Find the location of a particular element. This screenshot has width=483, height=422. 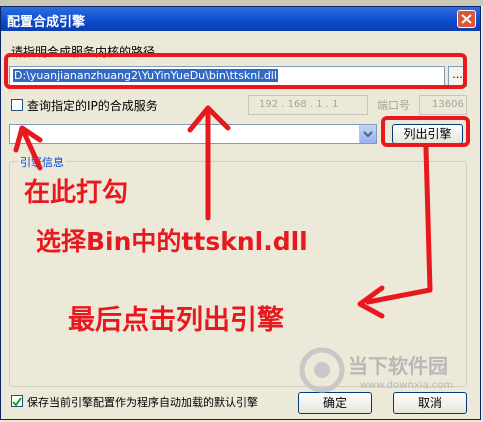

close-icon is located at coordinates (466, 19).